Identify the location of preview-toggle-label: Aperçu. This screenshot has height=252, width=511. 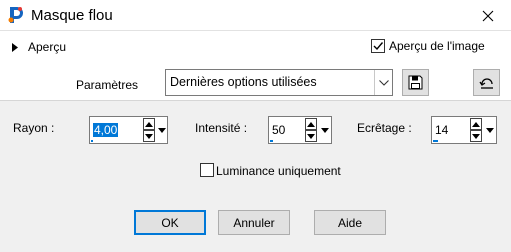
(47, 47).